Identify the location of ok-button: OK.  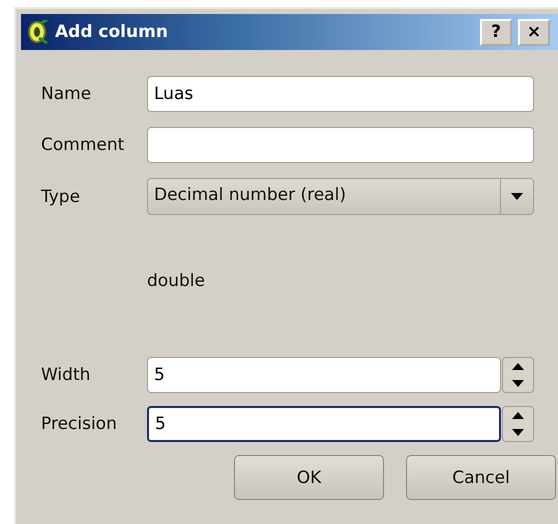
(309, 477).